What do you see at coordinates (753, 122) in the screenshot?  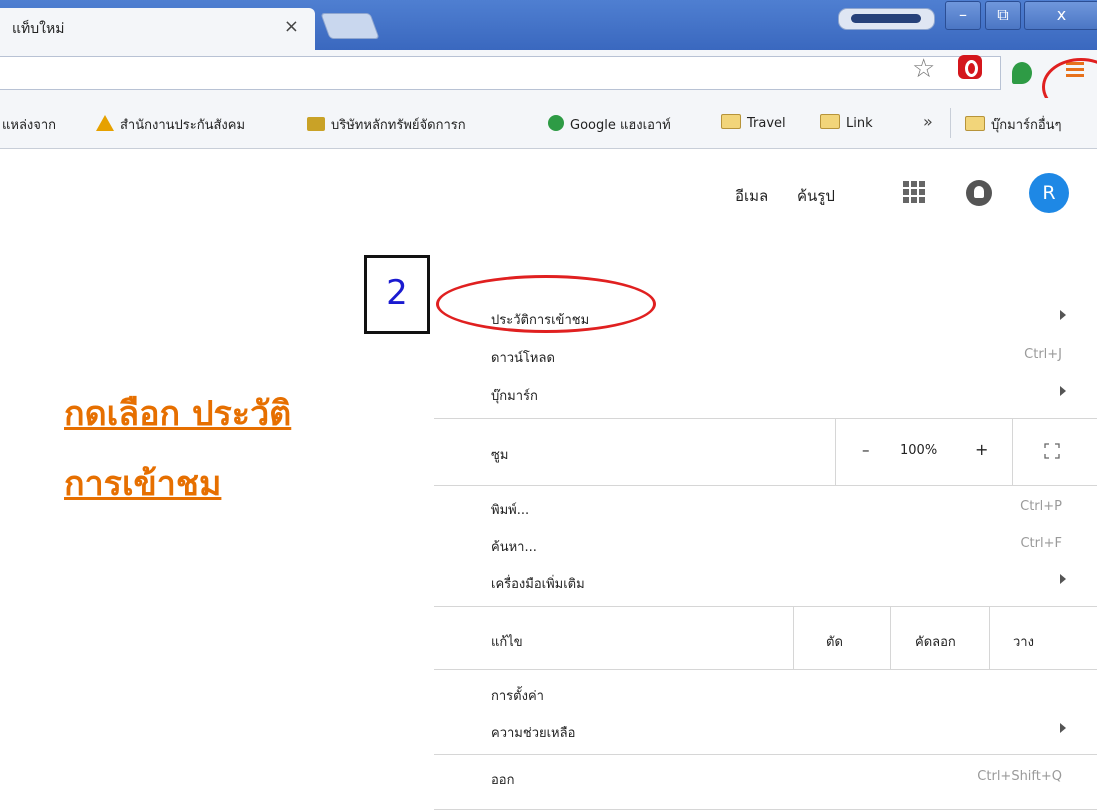 I see `bookmark-folder-travel: Travel` at bounding box center [753, 122].